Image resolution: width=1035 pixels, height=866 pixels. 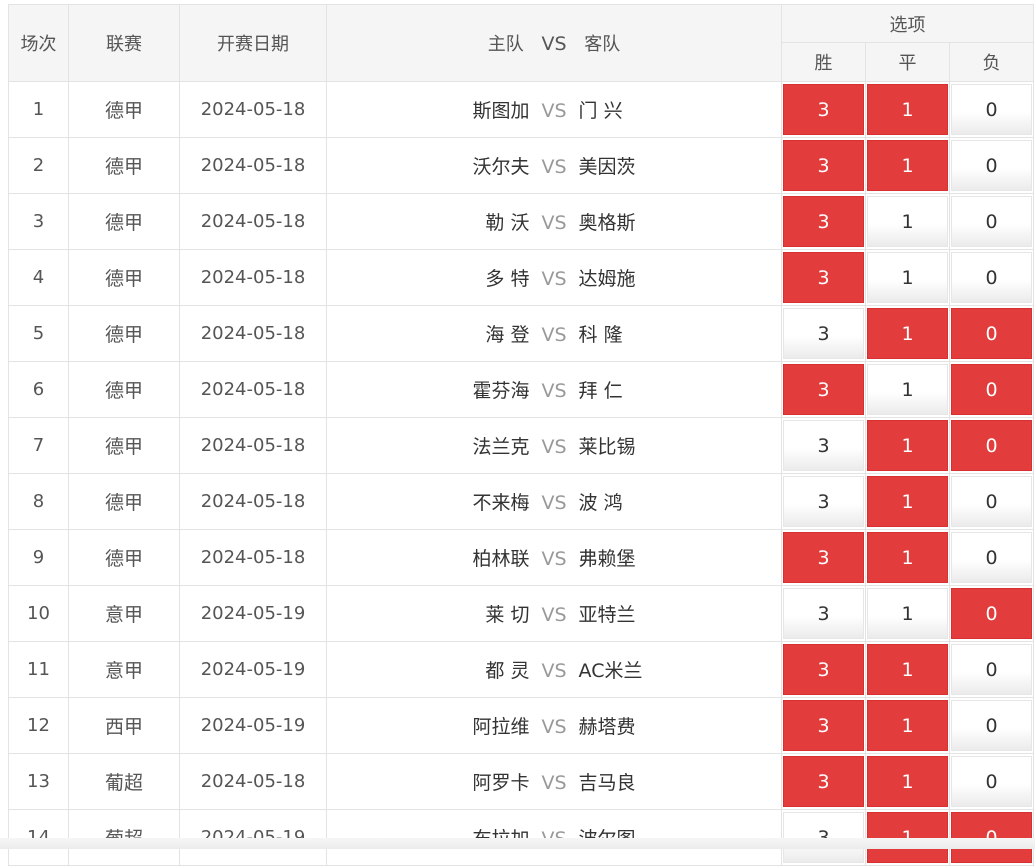 What do you see at coordinates (607, 783) in the screenshot?
I see `away-team: 吉马良` at bounding box center [607, 783].